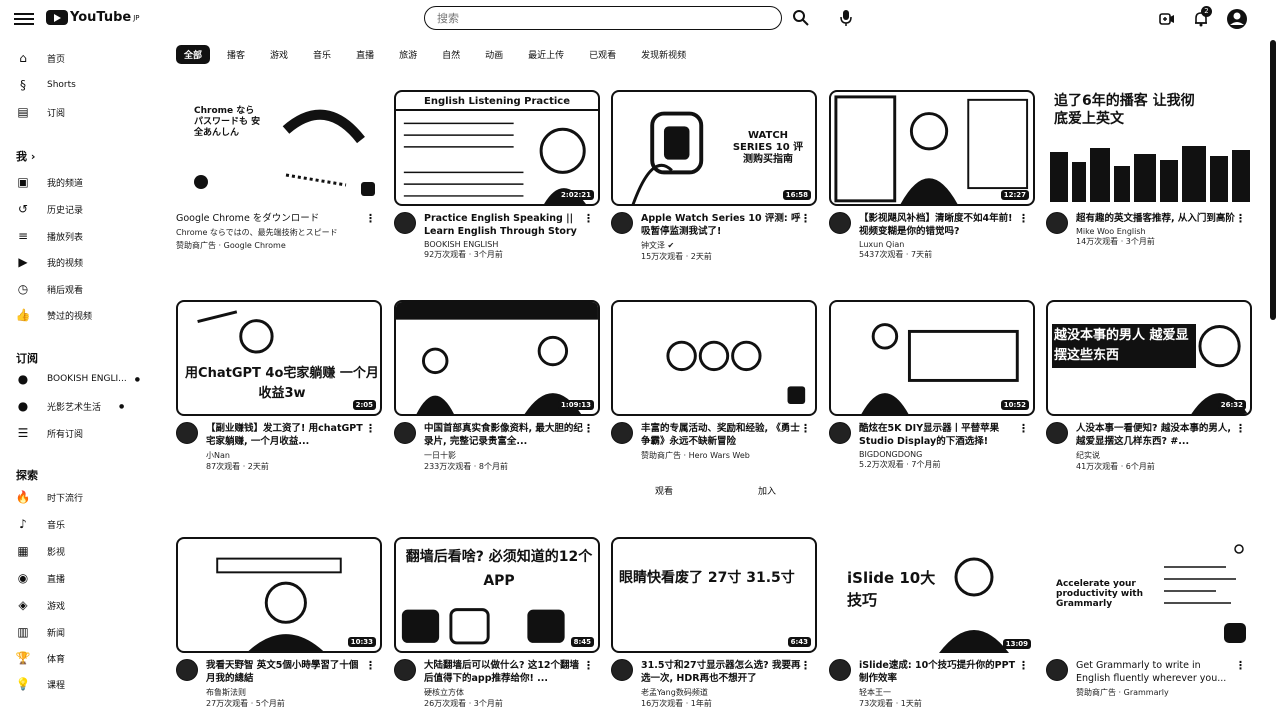  I want to click on video-channel: BOOKISH ENGLISH, so click(504, 244).